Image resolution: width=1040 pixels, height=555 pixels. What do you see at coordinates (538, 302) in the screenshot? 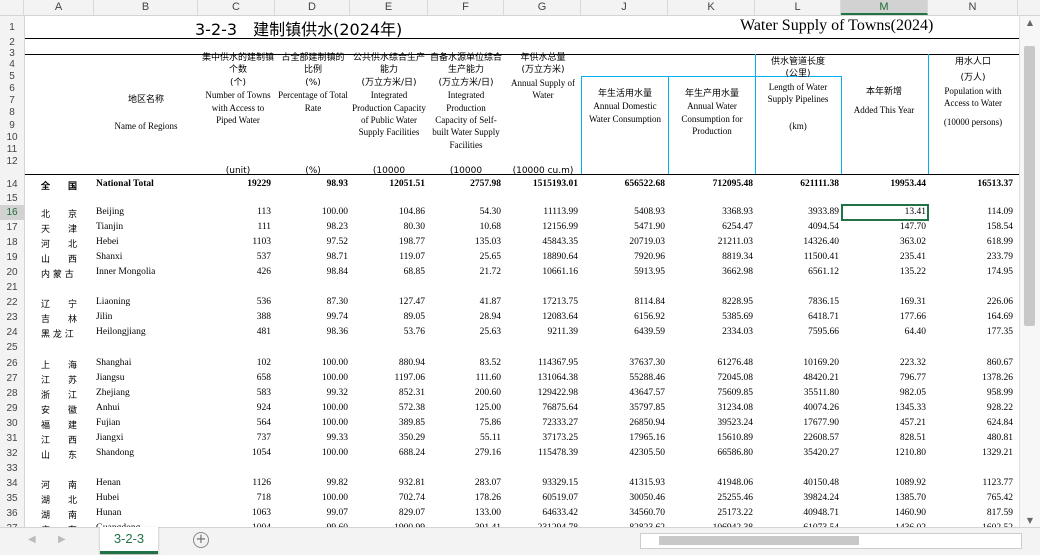
I see `table-cell: 17213.75` at bounding box center [538, 302].